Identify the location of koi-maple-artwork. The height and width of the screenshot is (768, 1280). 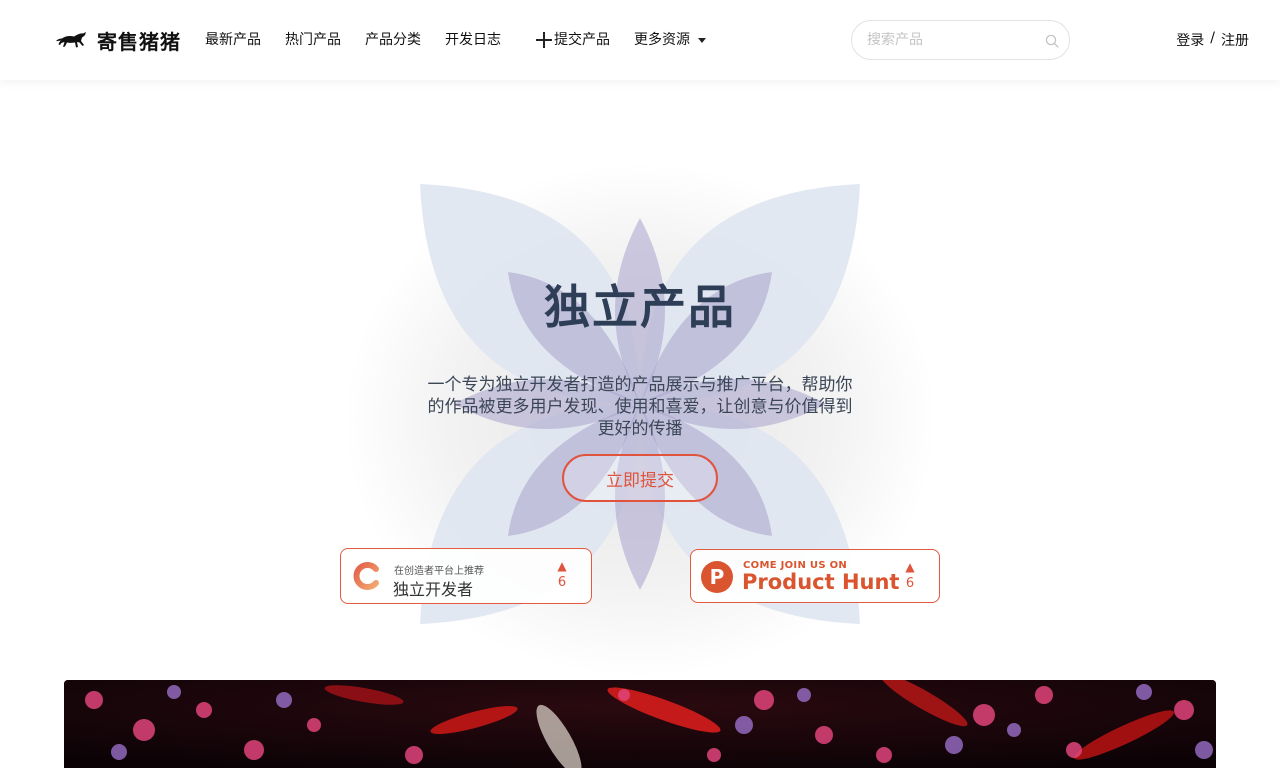
(640, 724).